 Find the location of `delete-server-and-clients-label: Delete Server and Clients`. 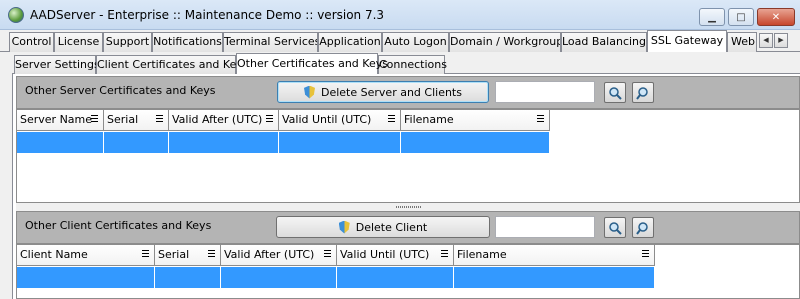

delete-server-and-clients-label: Delete Server and Clients is located at coordinates (391, 92).